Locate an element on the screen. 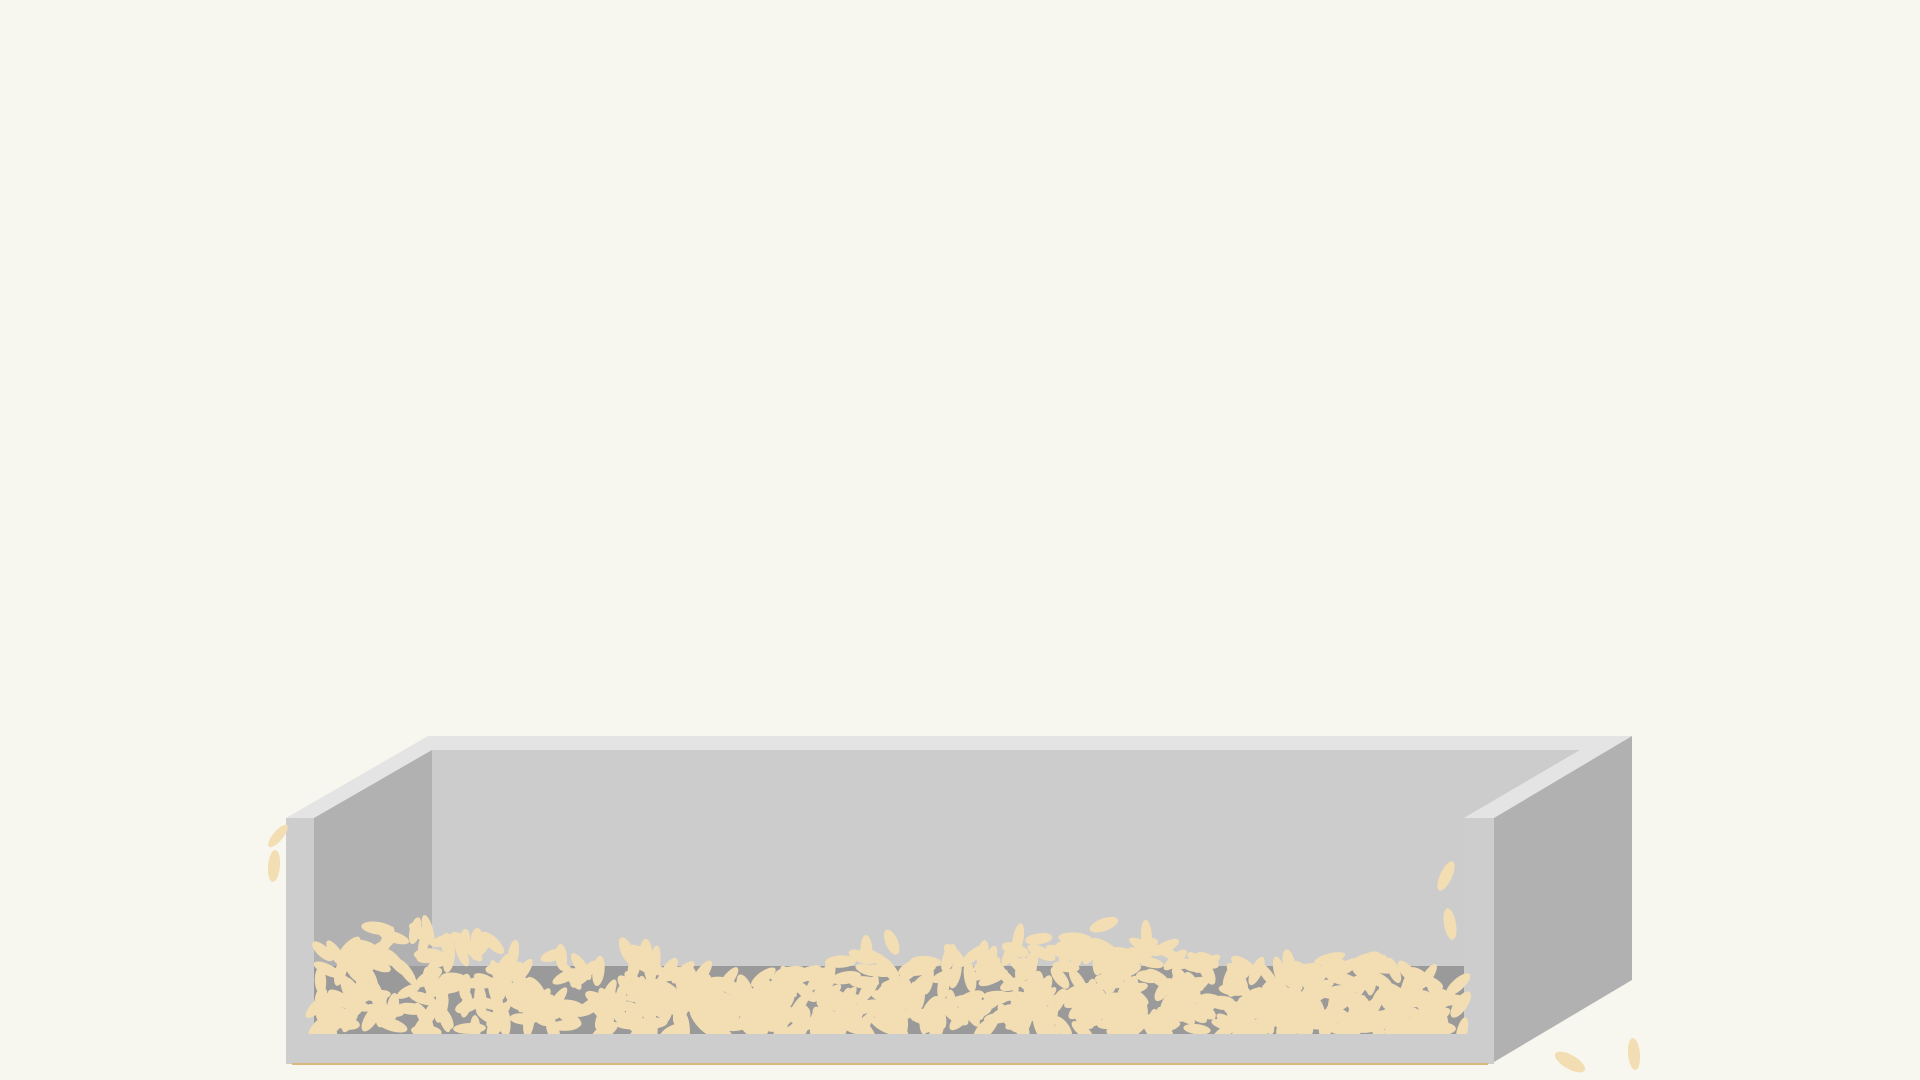 The image size is (1920, 1080). tray-right-post is located at coordinates (1479, 940).